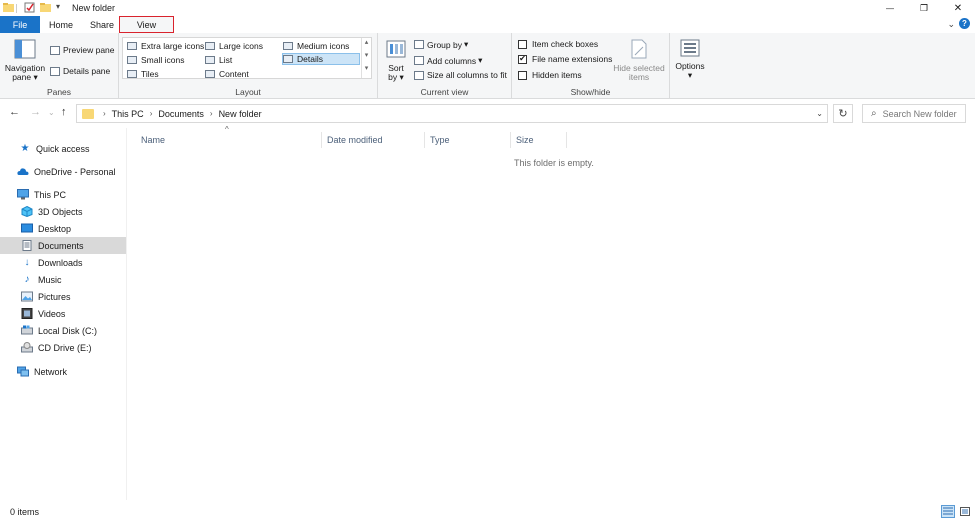 This screenshot has height=519, width=975. Describe the element at coordinates (396, 60) in the screenshot. I see `sort-by-button: Sort by ▾` at that location.